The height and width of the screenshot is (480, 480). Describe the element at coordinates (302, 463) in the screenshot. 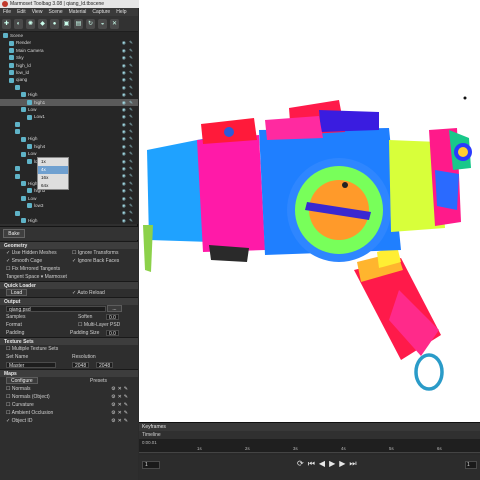

I see `loop-icon: ⟳` at that location.